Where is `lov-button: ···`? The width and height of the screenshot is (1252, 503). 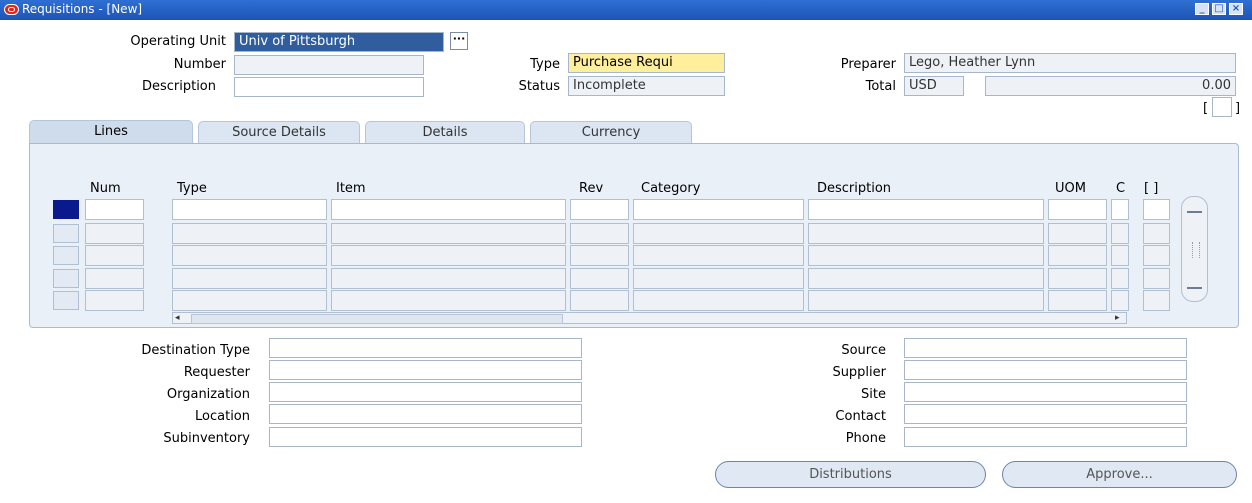 lov-button: ··· is located at coordinates (459, 41).